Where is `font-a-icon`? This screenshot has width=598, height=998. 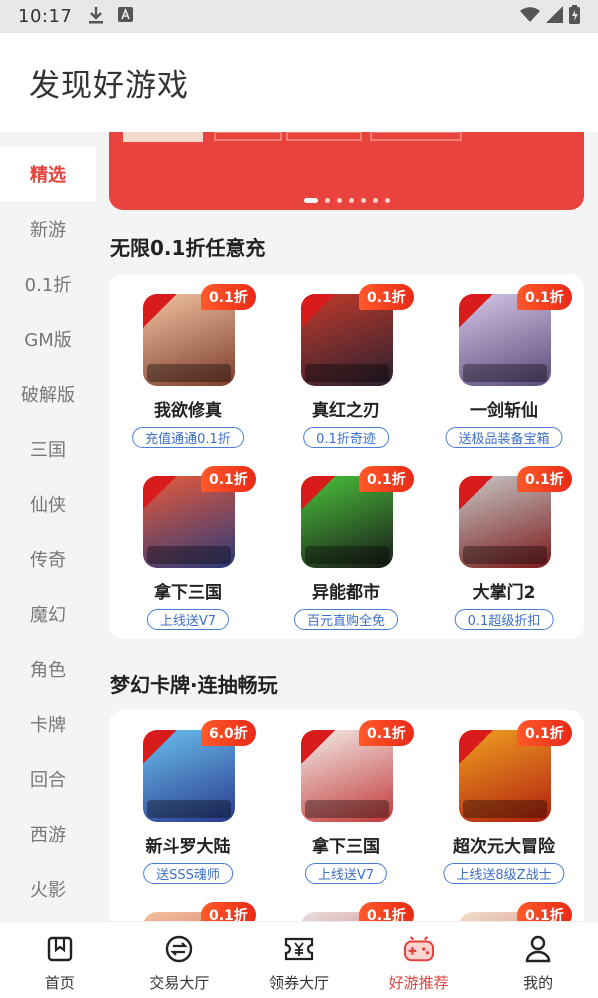 font-a-icon is located at coordinates (126, 16).